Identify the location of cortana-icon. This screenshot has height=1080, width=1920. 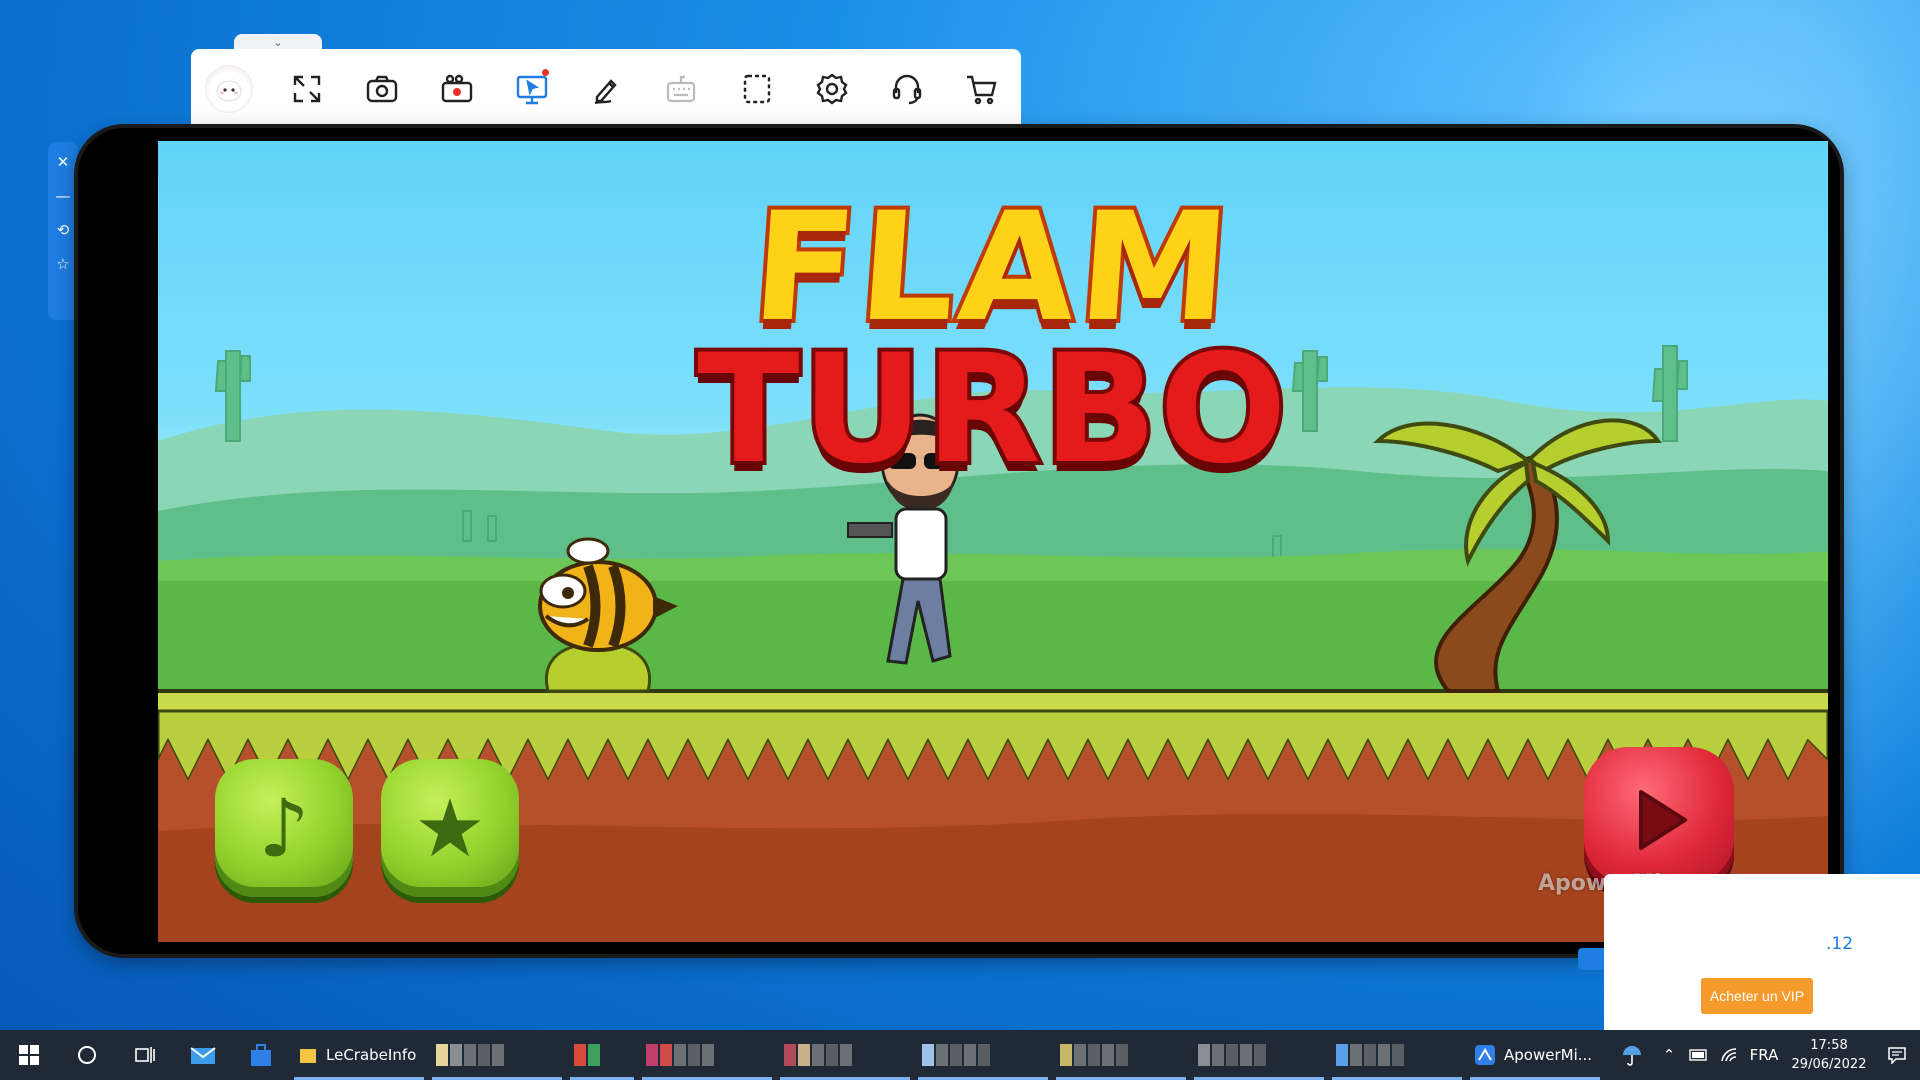
(87, 1055).